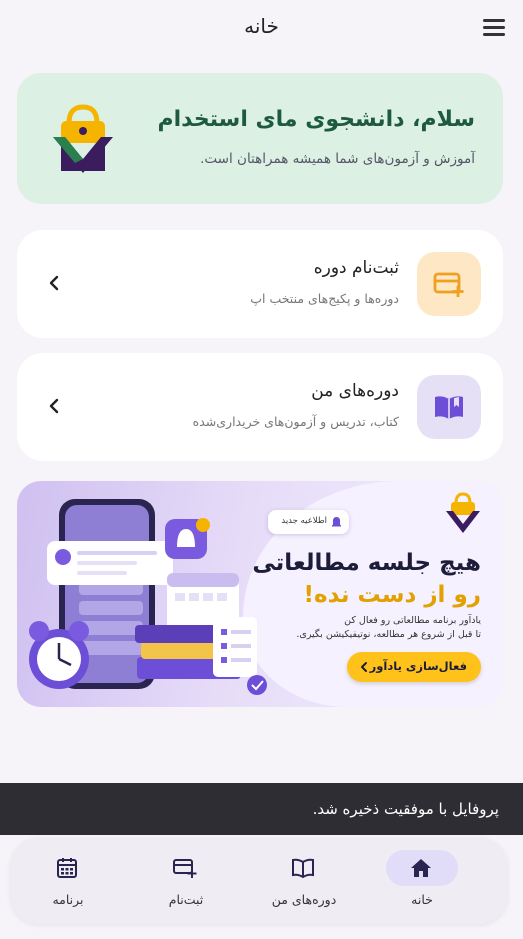 The height and width of the screenshot is (939, 523). What do you see at coordinates (418, 666) in the screenshot?
I see `button-label: فعال‌سازی یادآور` at bounding box center [418, 666].